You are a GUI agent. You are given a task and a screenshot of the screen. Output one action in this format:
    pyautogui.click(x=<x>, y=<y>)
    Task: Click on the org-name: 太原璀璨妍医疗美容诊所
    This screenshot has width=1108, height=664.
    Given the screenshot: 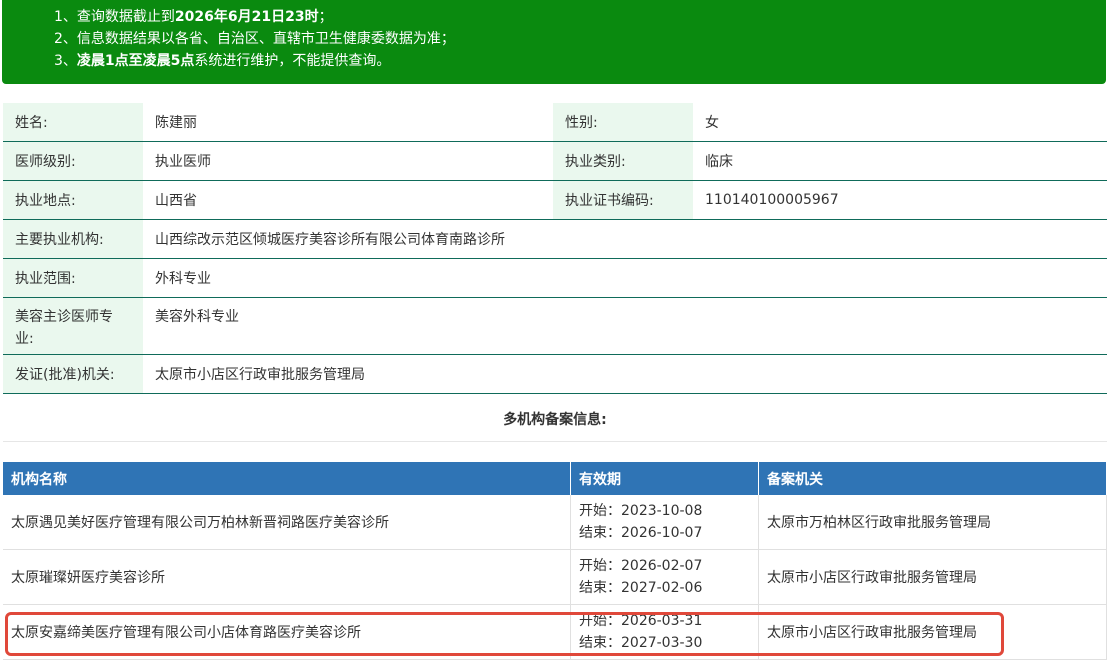 What is the action you would take?
    pyautogui.click(x=287, y=577)
    